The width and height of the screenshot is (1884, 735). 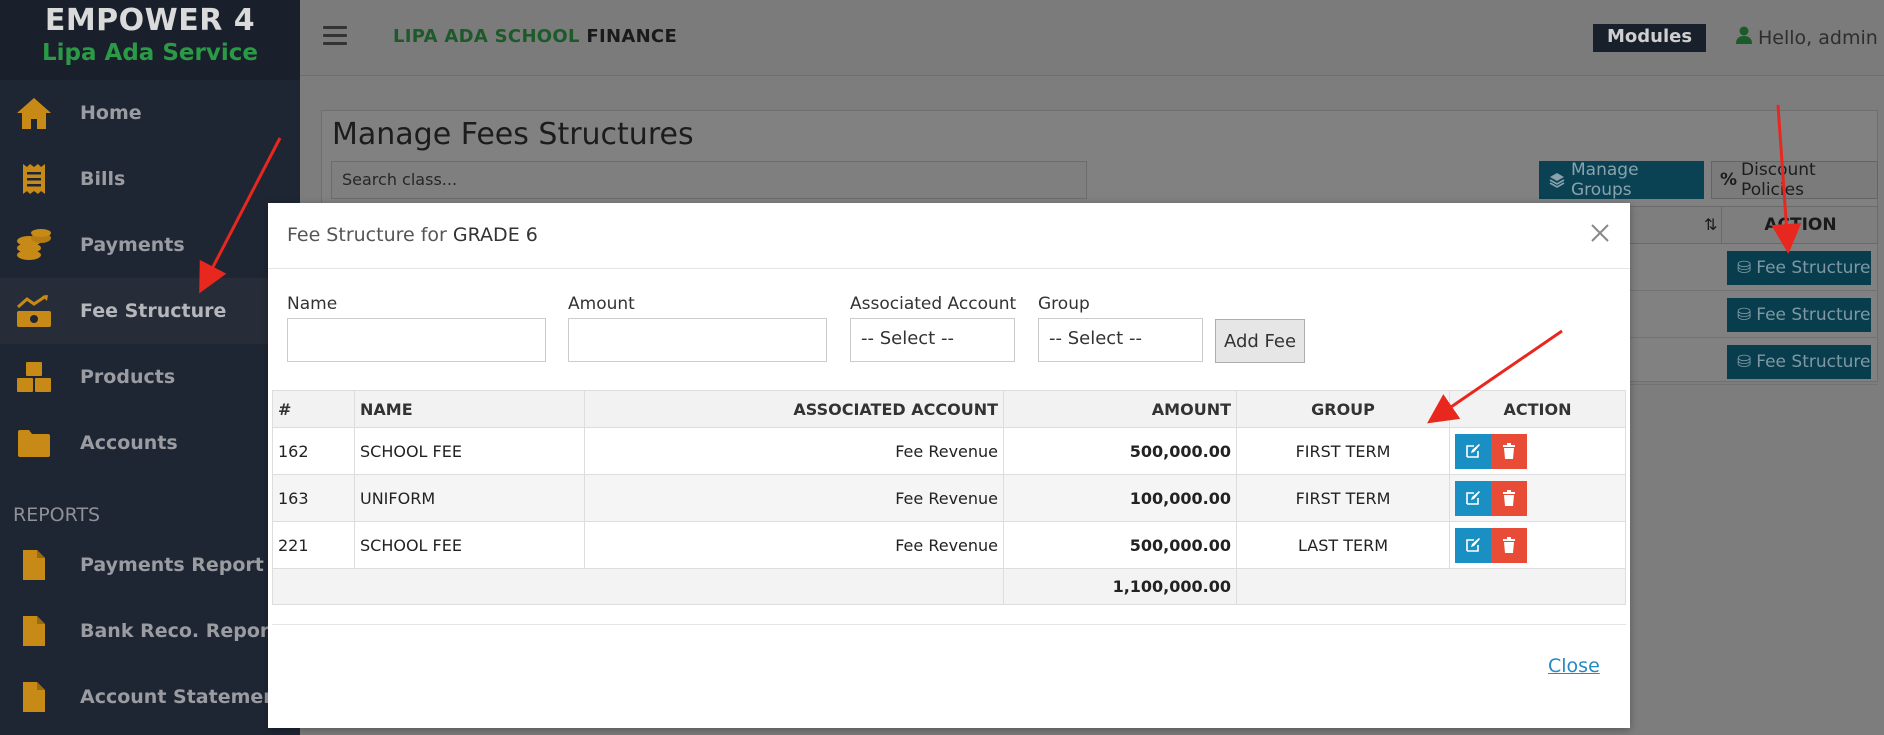 I want to click on manage-groups-label: Manage Groups, so click(x=1605, y=180).